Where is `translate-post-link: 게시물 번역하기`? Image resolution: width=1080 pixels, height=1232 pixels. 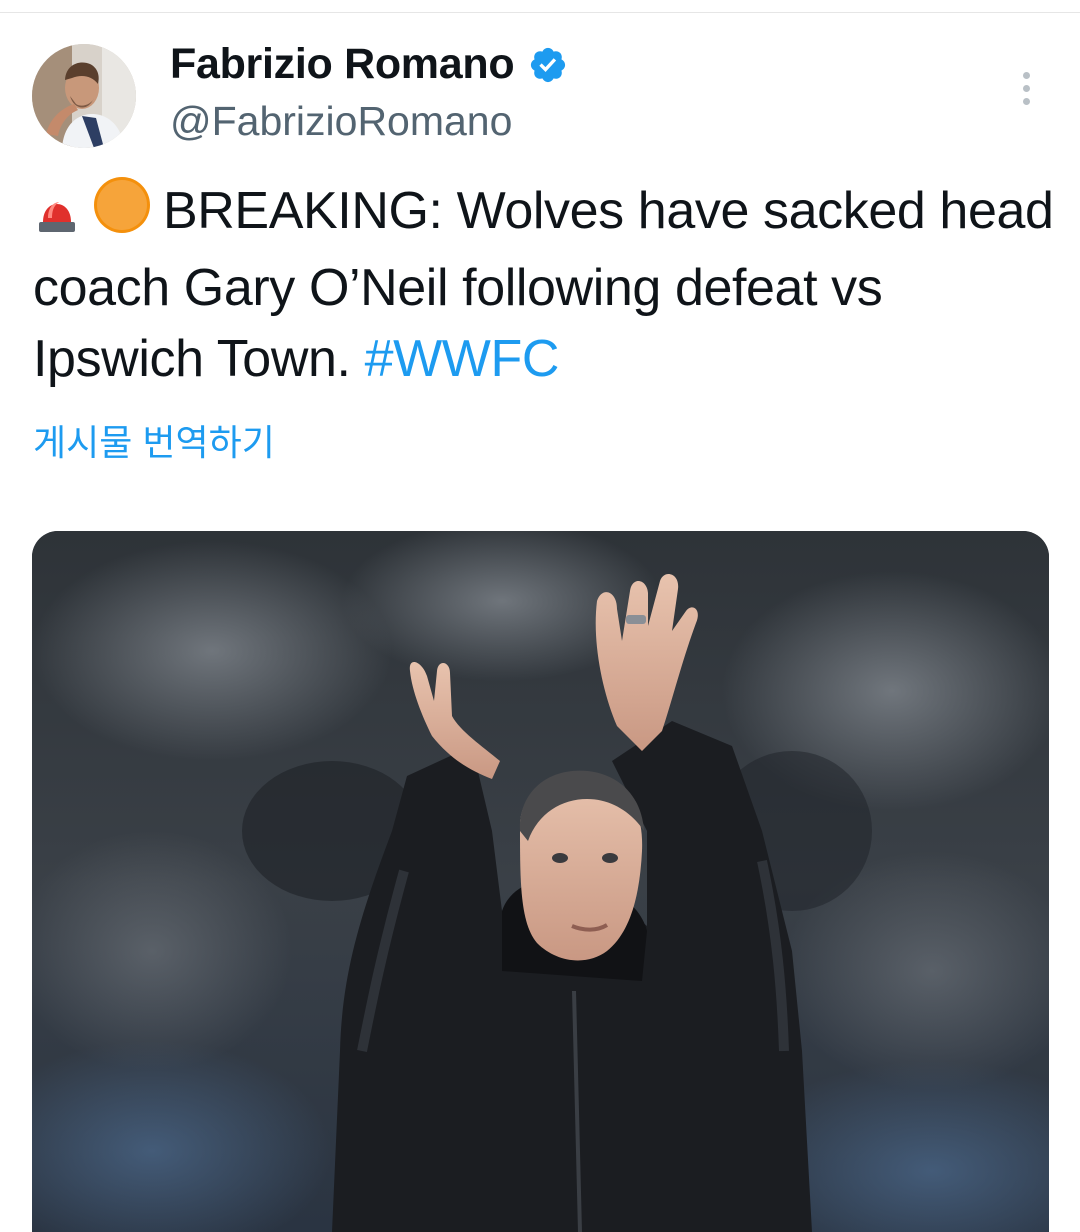
translate-post-link: 게시물 번역하기 is located at coordinates (154, 440).